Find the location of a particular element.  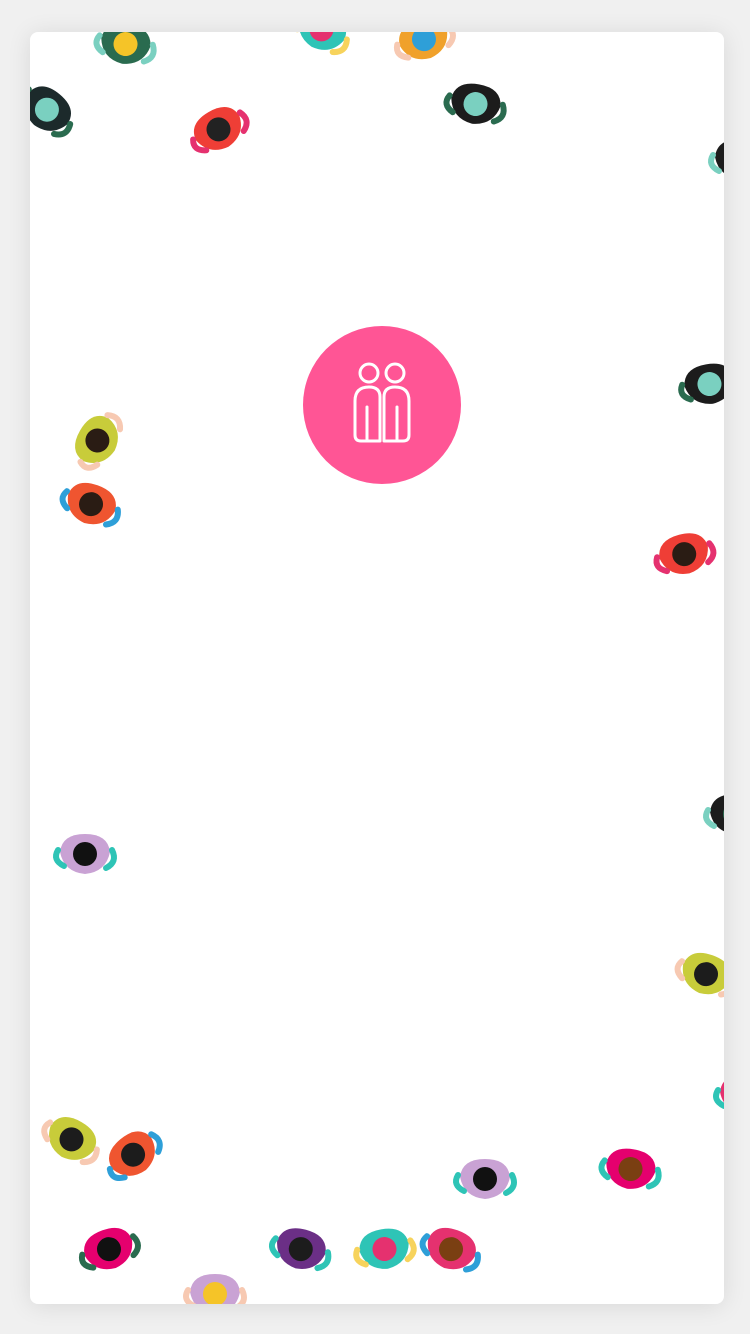

app-logo-button is located at coordinates (382, 405).